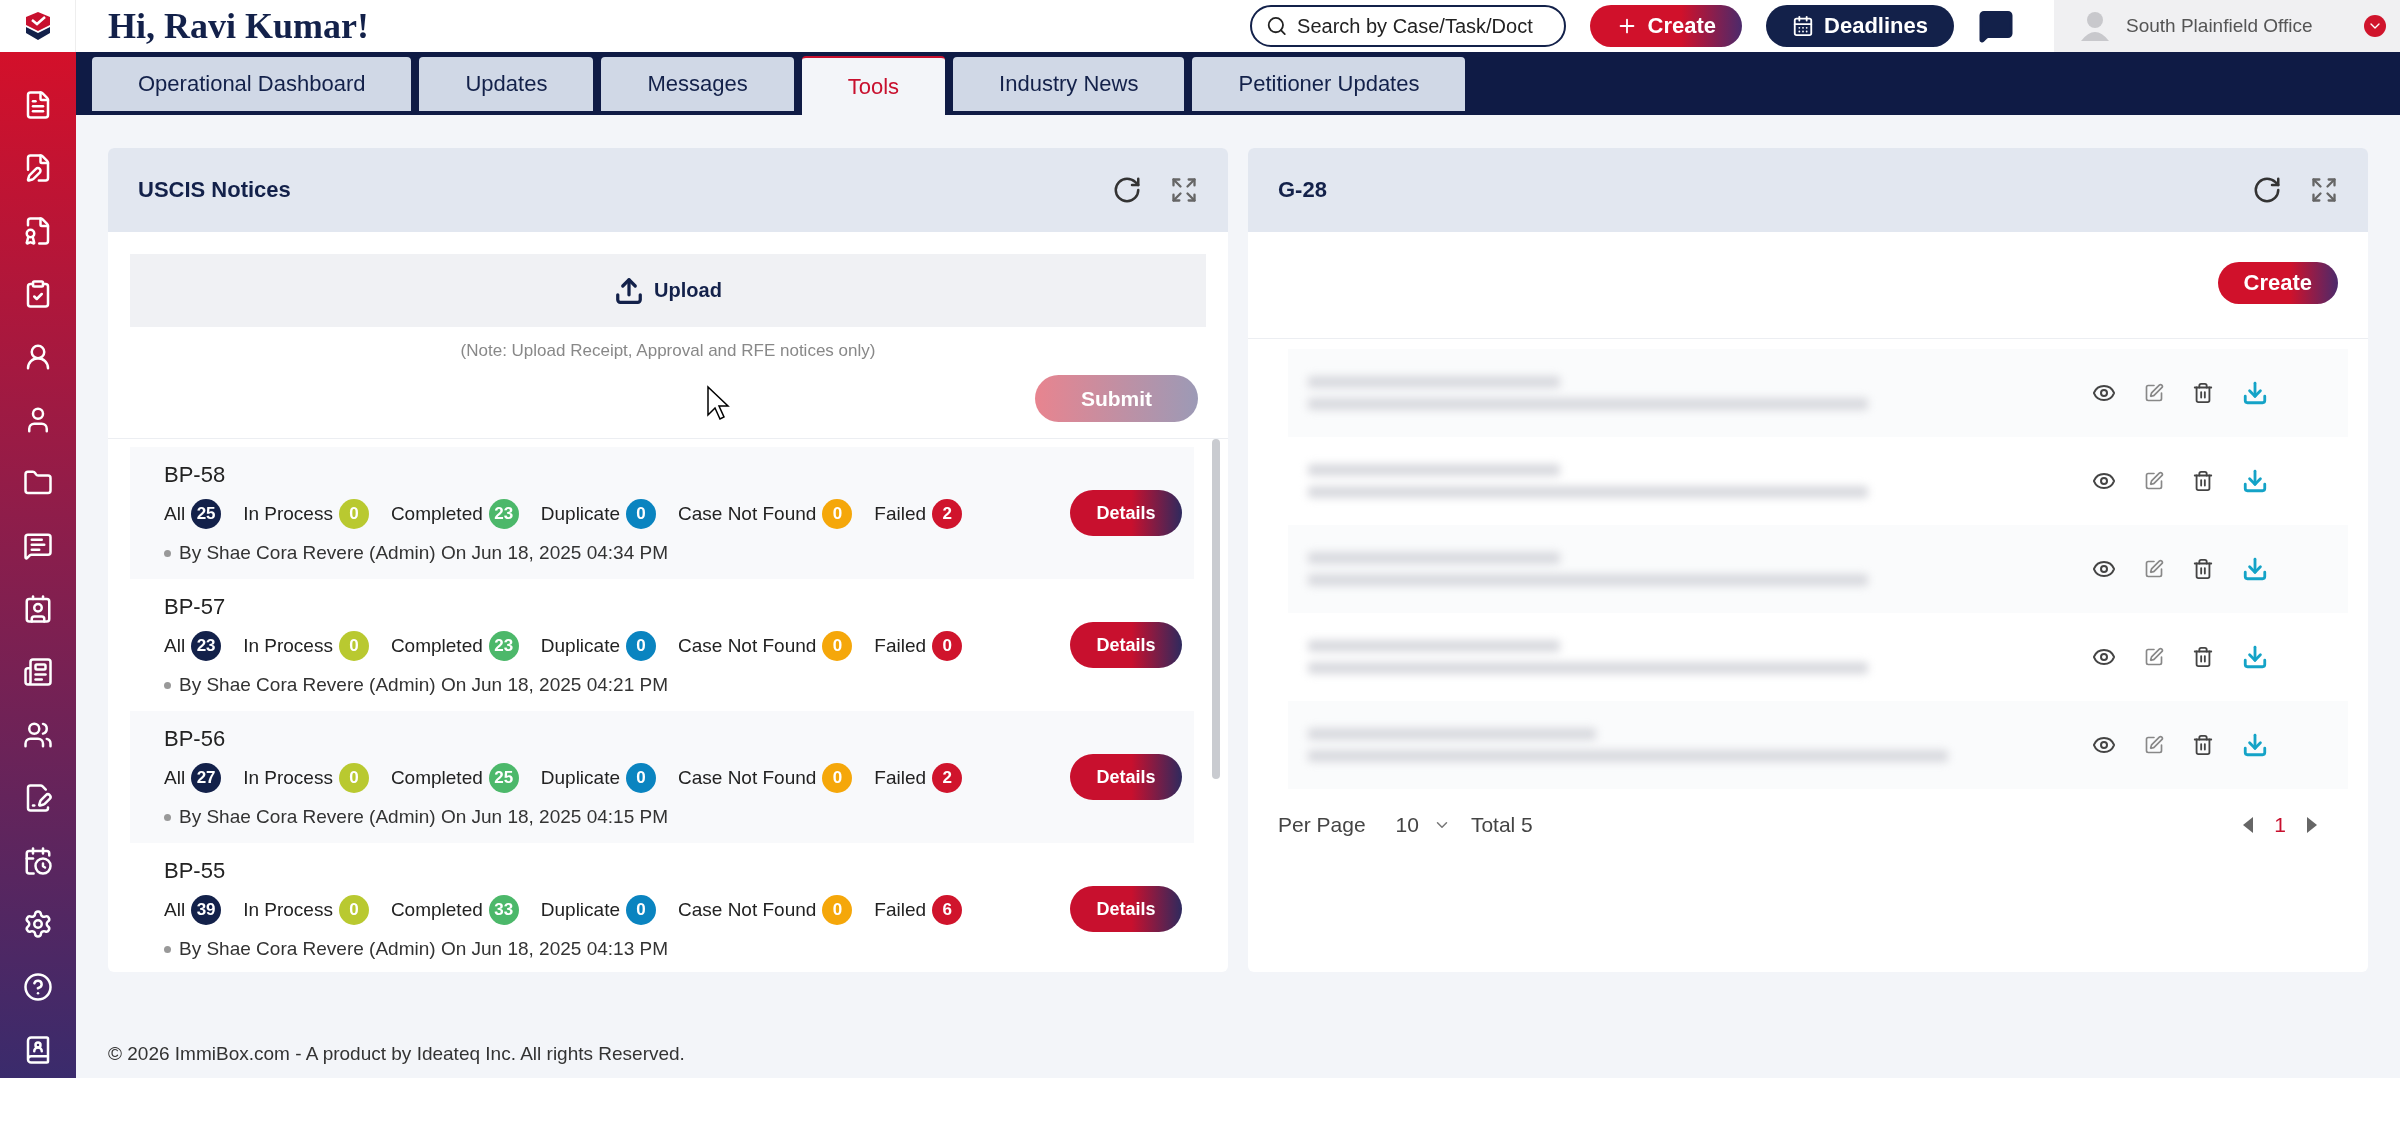 The width and height of the screenshot is (2400, 1129). I want to click on batch-name: BP-55, so click(195, 870).